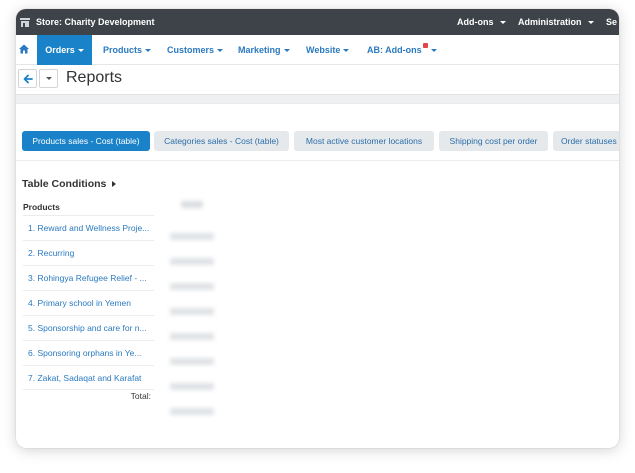 The image size is (635, 473). What do you see at coordinates (114, 184) in the screenshot?
I see `chevron-right-icon` at bounding box center [114, 184].